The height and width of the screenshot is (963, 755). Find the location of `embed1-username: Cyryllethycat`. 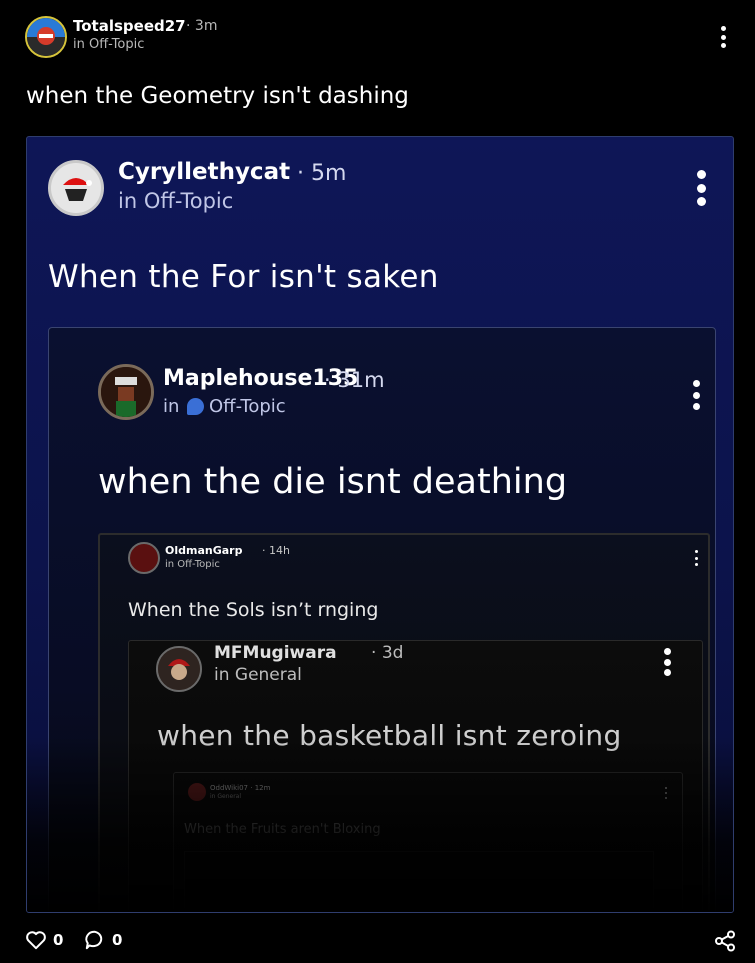

embed1-username: Cyryllethycat is located at coordinates (204, 172).